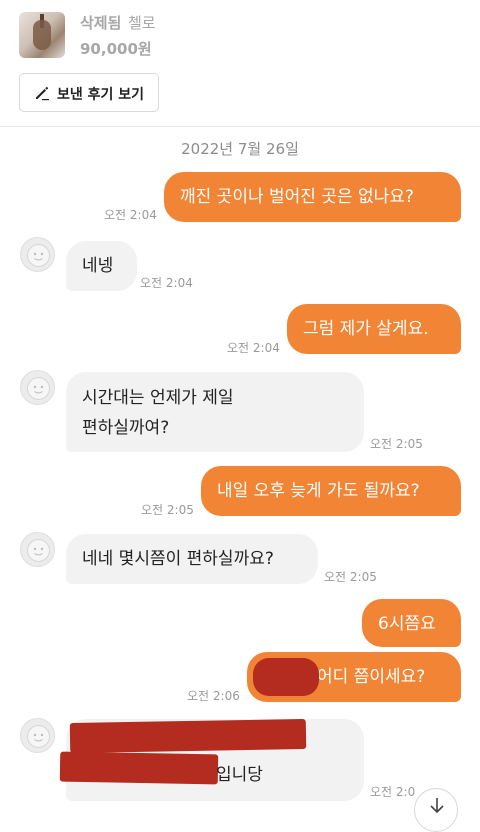  Describe the element at coordinates (297, 197) in the screenshot. I see `message-text: 깨진 곳이나 벌어진 곳은 없나요?` at that location.